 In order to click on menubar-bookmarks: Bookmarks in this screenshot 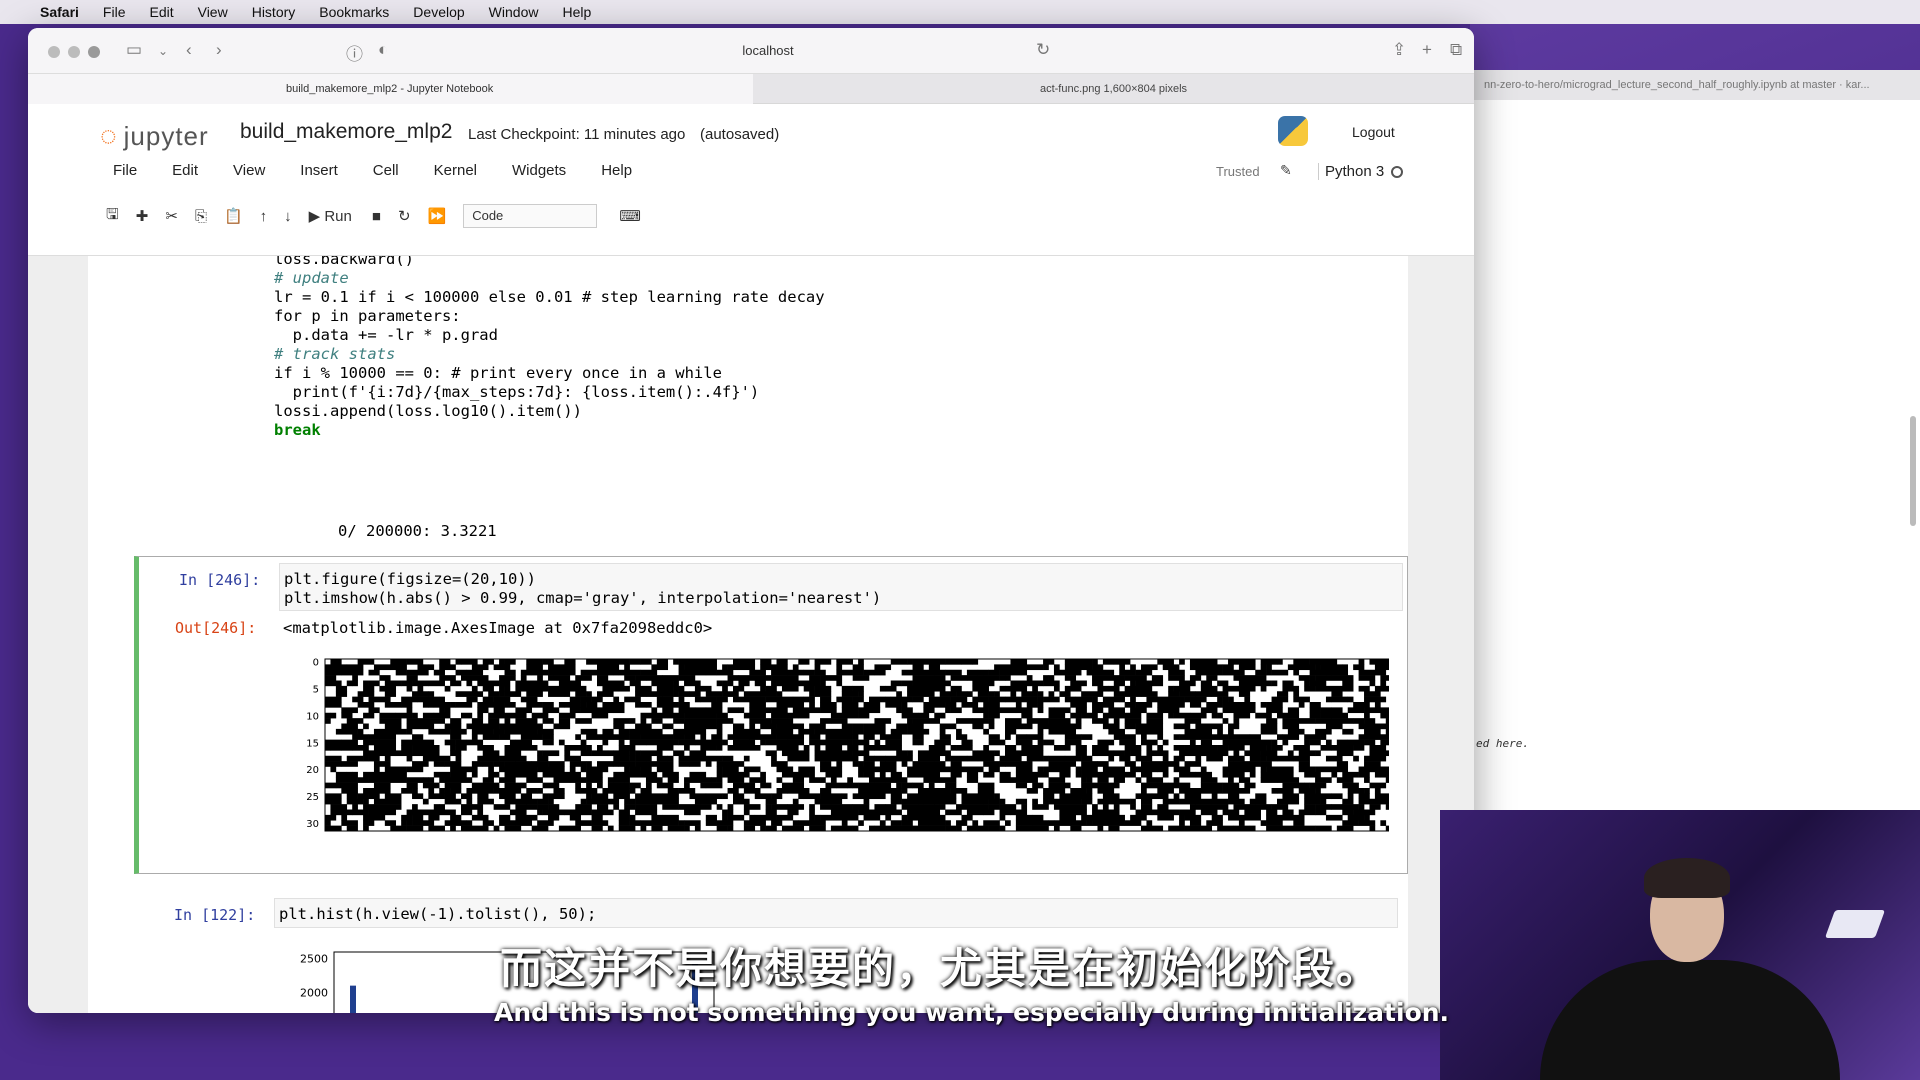, I will do `click(354, 12)`.